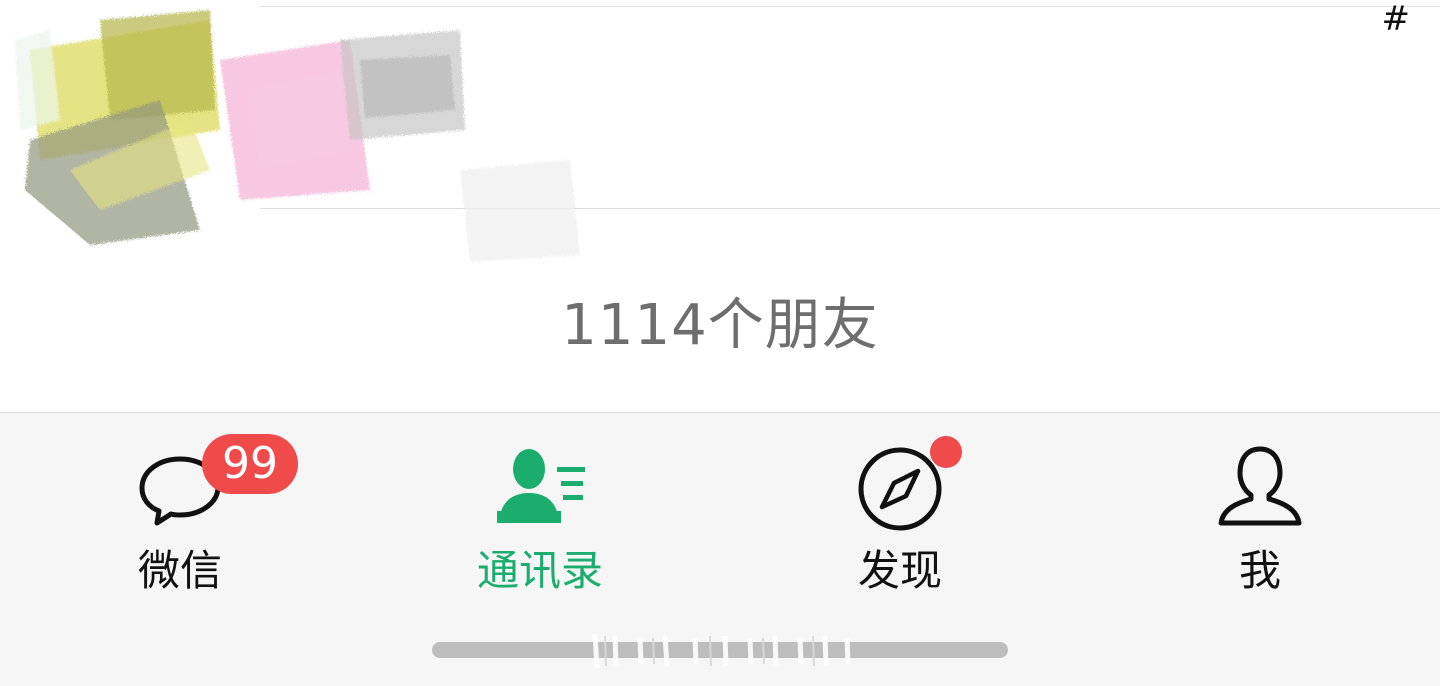  I want to click on tab-contacts: 通讯录, so click(540, 518).